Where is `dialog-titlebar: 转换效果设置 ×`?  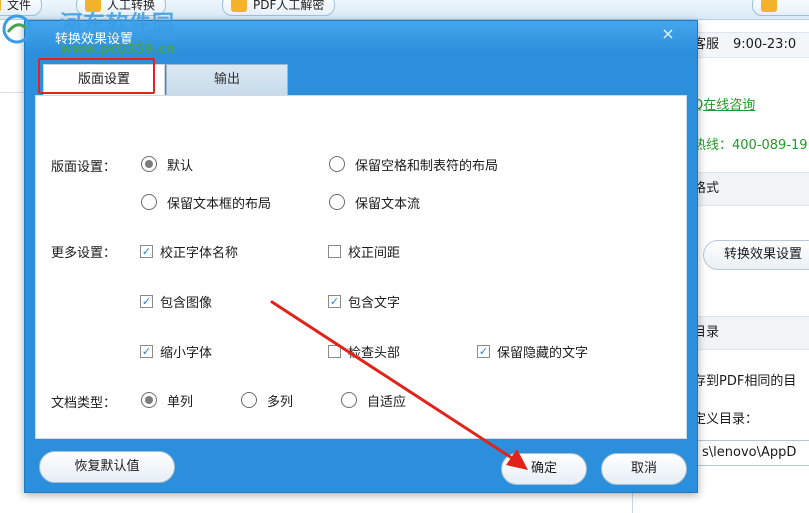 dialog-titlebar: 转换效果设置 × is located at coordinates (361, 37).